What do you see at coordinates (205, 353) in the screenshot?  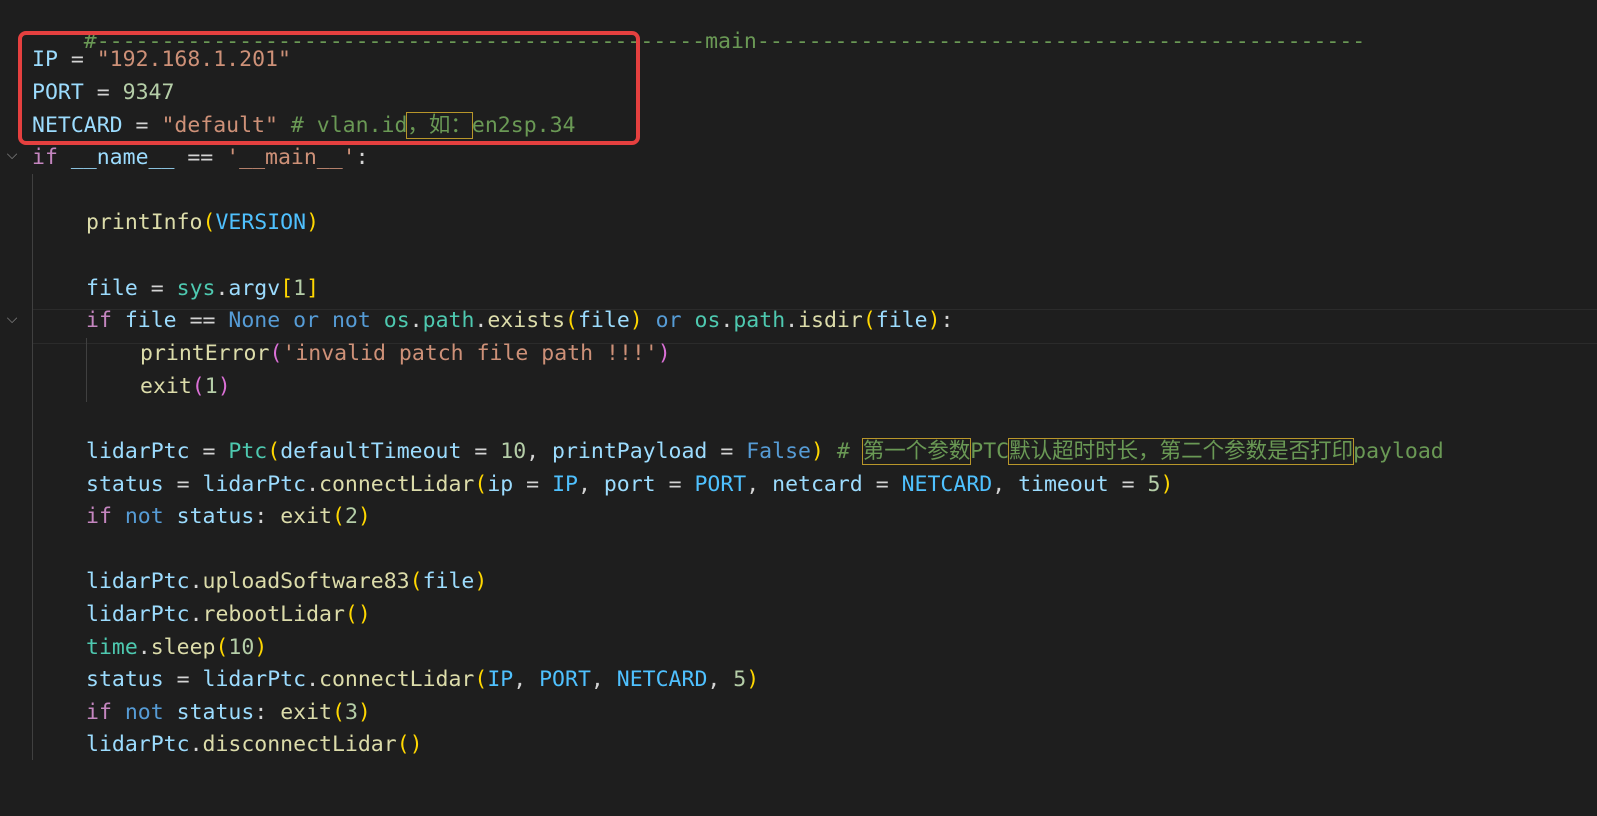 I see `printerror-call: printError` at bounding box center [205, 353].